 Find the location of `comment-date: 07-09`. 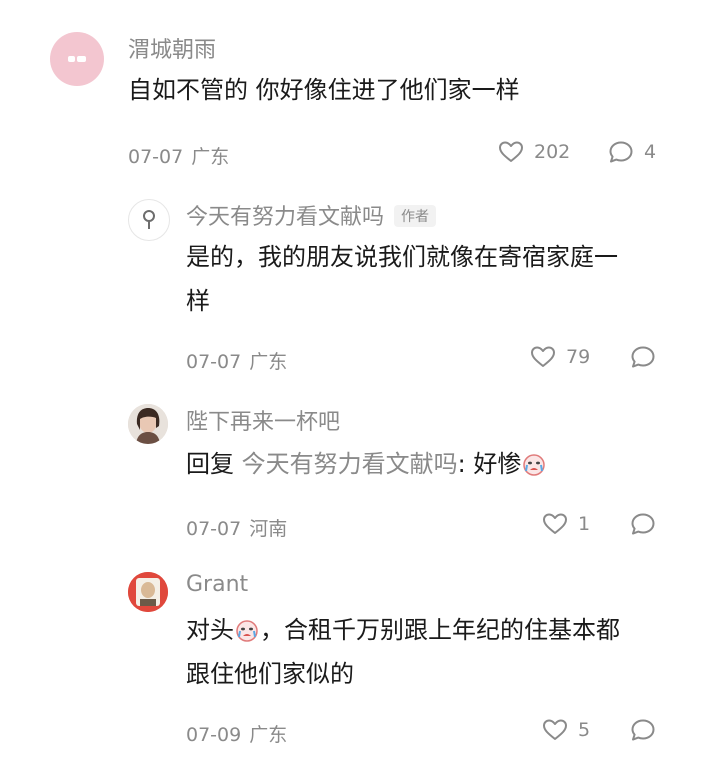

comment-date: 07-09 is located at coordinates (214, 735).